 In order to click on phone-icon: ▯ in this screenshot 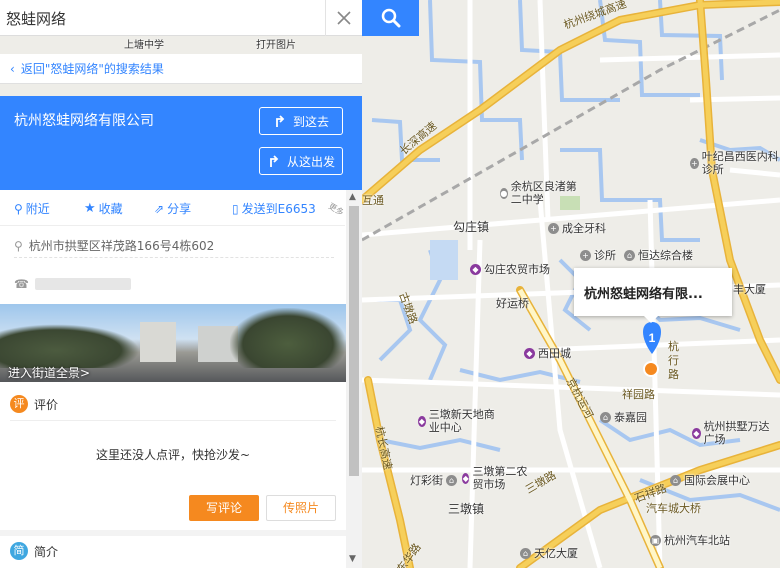, I will do `click(235, 208)`.